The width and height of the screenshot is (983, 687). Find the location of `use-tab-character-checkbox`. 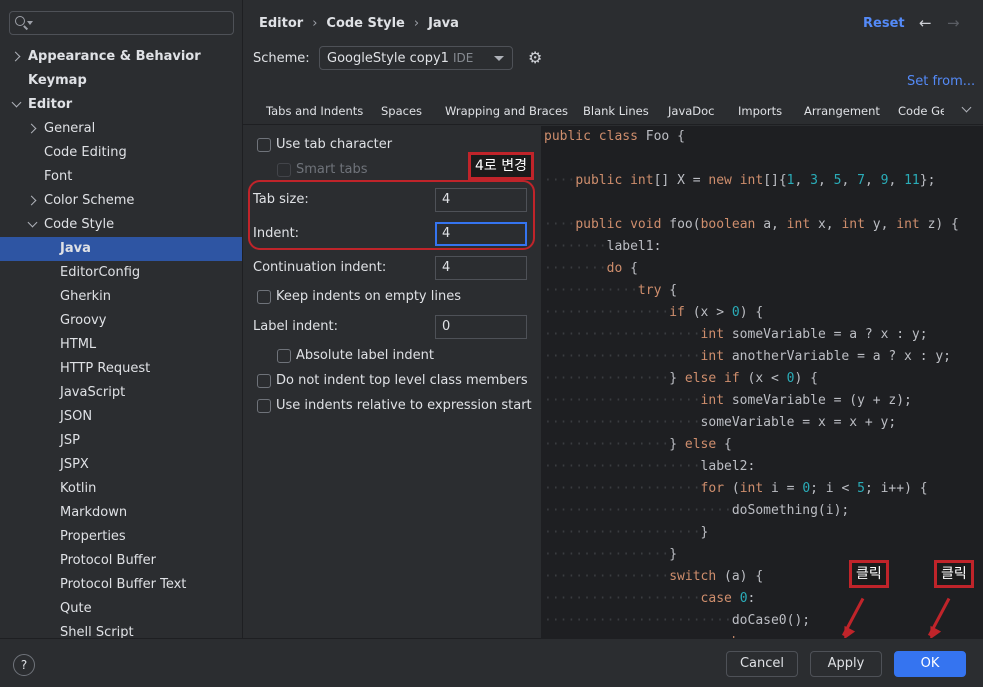

use-tab-character-checkbox is located at coordinates (264, 145).